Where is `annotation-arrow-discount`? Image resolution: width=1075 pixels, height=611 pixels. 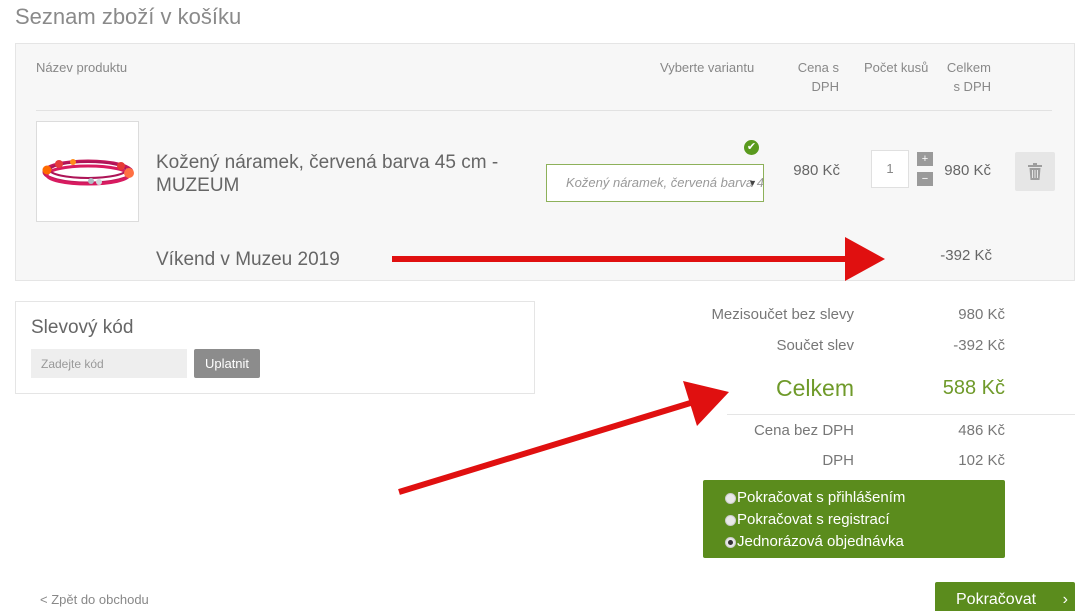 annotation-arrow-discount is located at coordinates (638, 259).